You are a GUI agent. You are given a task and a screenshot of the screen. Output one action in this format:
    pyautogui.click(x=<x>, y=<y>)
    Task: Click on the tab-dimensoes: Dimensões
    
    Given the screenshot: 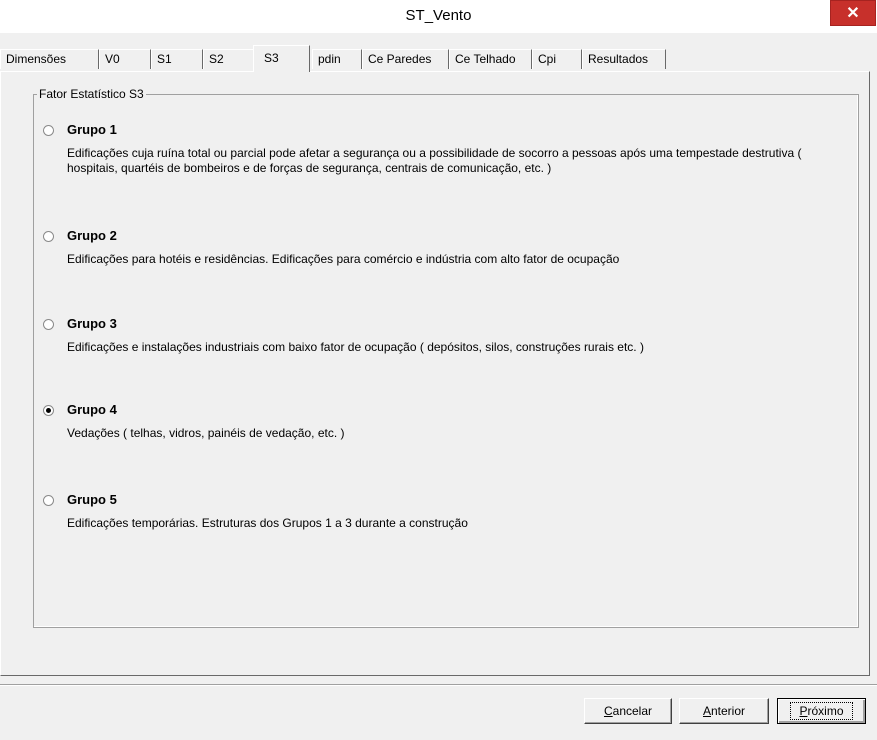 What is the action you would take?
    pyautogui.click(x=49, y=59)
    